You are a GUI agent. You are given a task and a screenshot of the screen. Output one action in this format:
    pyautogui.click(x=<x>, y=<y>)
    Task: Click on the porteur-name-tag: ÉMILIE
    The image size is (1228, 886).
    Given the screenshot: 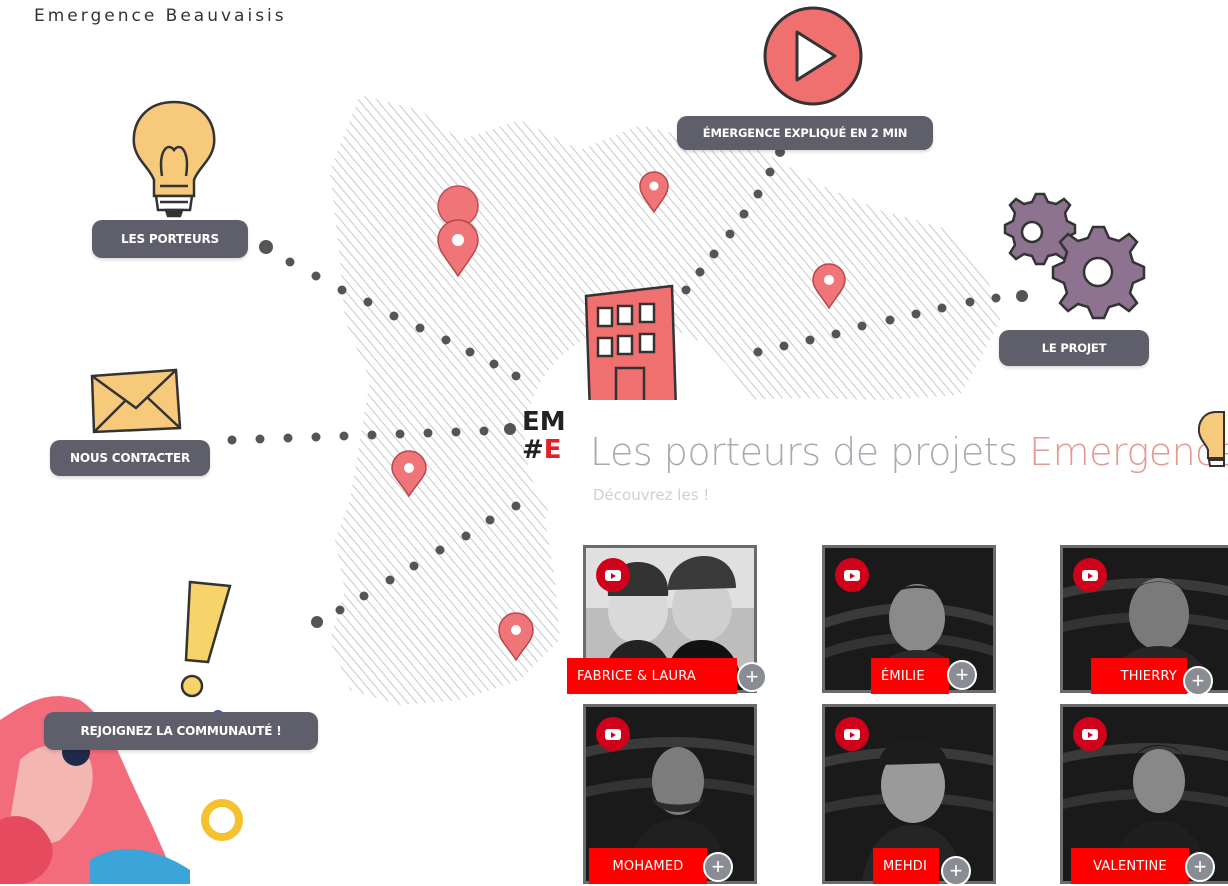 What is the action you would take?
    pyautogui.click(x=910, y=676)
    